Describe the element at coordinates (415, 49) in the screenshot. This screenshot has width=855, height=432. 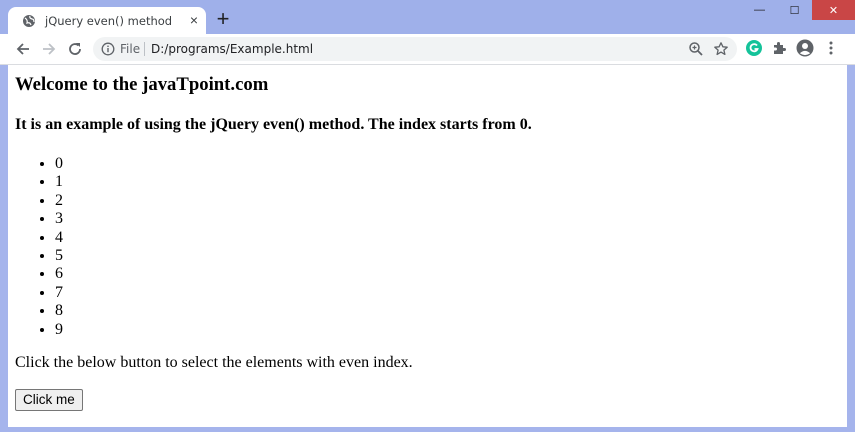
I see `address-bar: File D:/programs/Example.html` at that location.